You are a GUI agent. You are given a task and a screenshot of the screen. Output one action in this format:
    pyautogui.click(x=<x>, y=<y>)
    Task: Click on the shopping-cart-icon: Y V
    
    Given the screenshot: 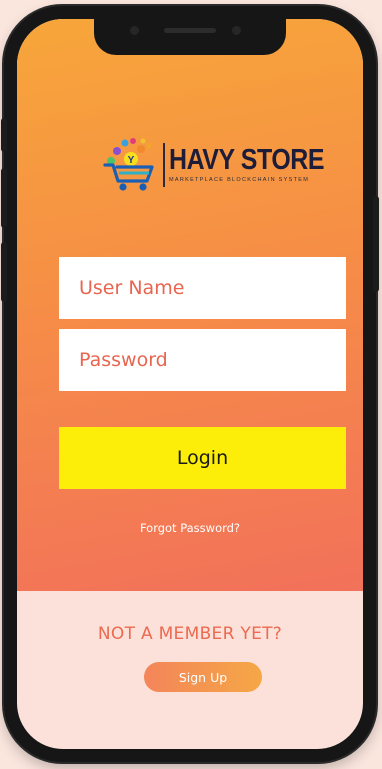 What is the action you would take?
    pyautogui.click(x=128, y=164)
    